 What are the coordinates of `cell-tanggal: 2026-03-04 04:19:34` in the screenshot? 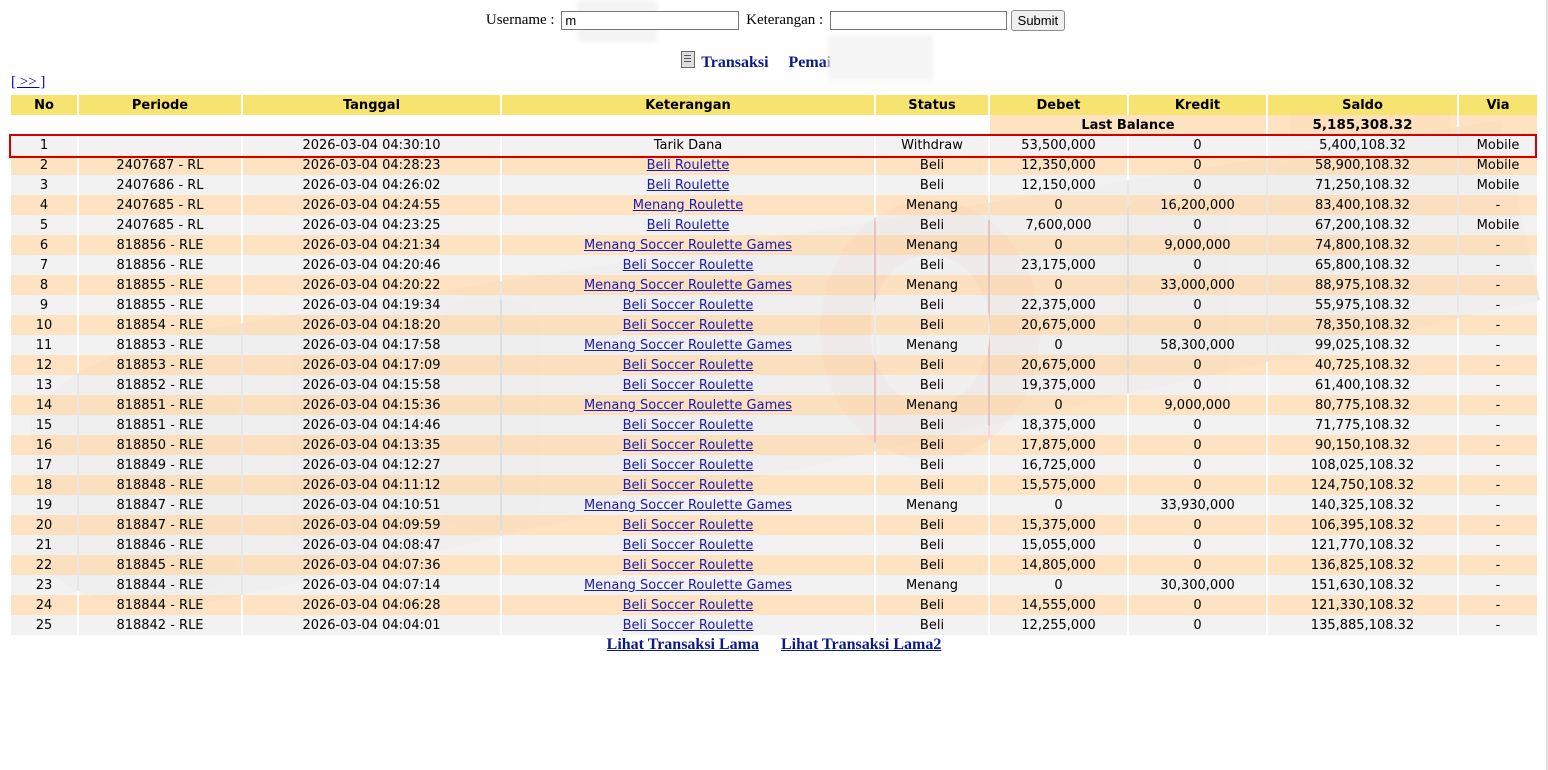 It's located at (371, 305).